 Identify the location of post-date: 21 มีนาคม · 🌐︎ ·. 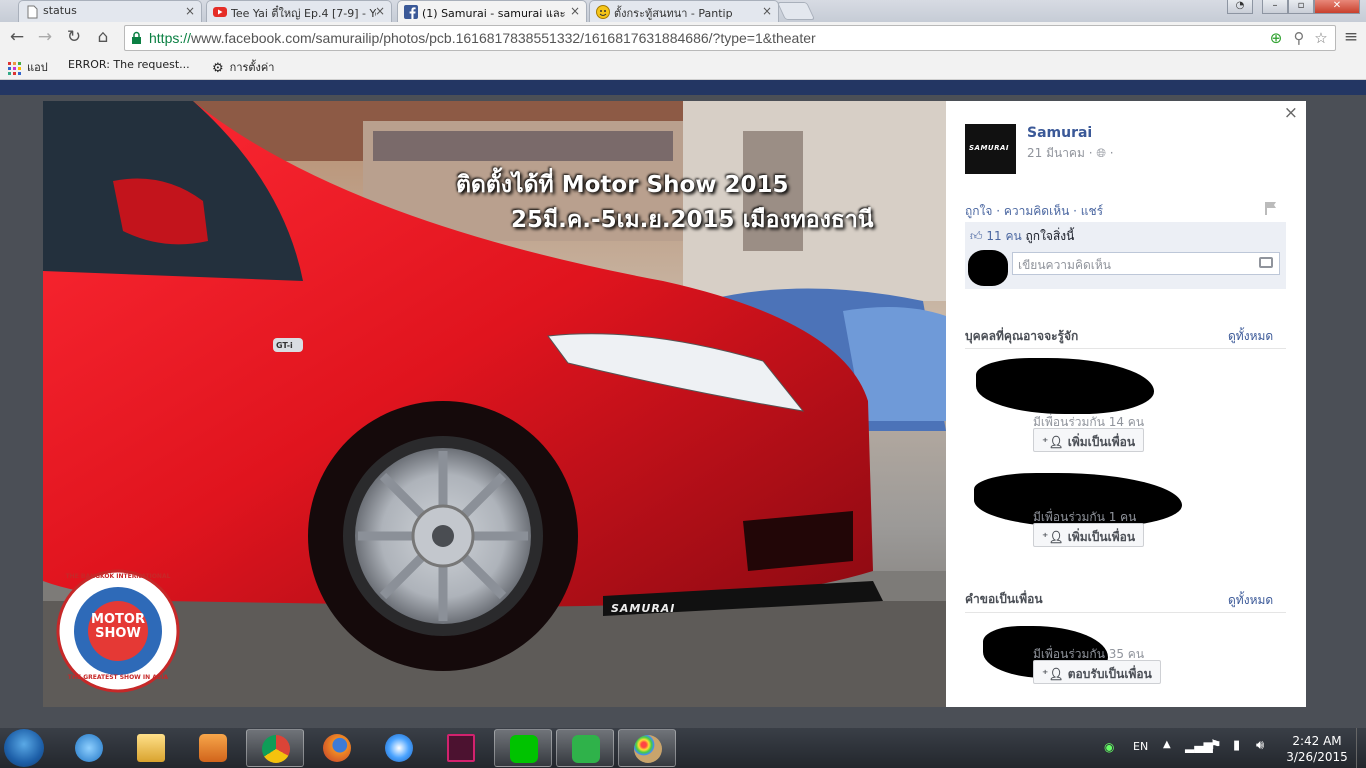
(1070, 153).